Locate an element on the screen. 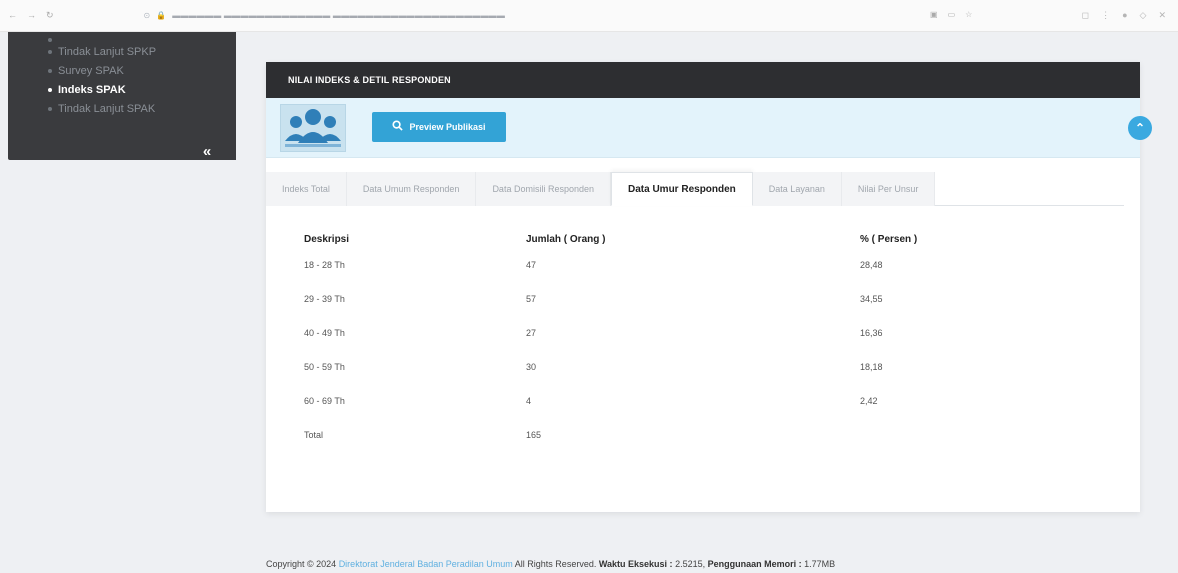 This screenshot has height=573, width=1178. sidebar-item-tindak-lanjut-spkp: Tindak Lanjut SPKP is located at coordinates (122, 51).